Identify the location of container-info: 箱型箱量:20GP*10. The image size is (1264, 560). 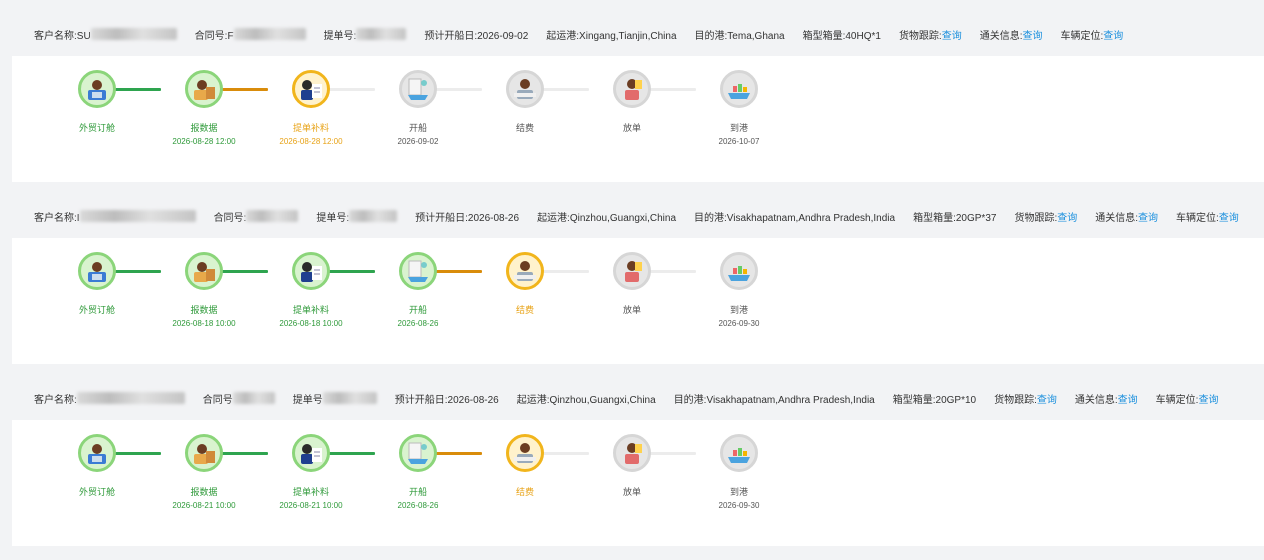
(934, 400).